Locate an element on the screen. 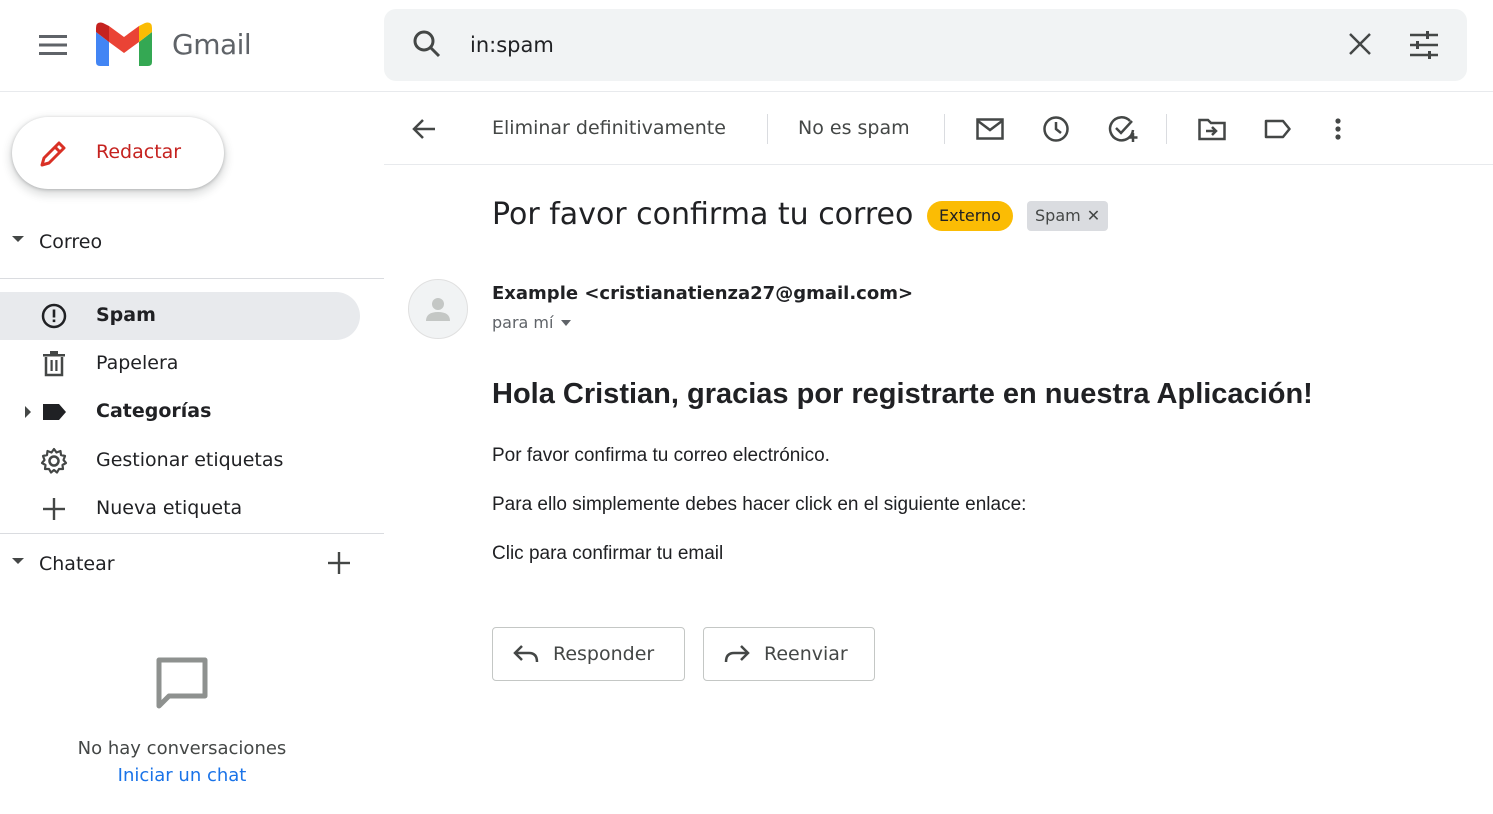  message-toolbar: Eliminar definitivamente No es spam is located at coordinates (938, 128).